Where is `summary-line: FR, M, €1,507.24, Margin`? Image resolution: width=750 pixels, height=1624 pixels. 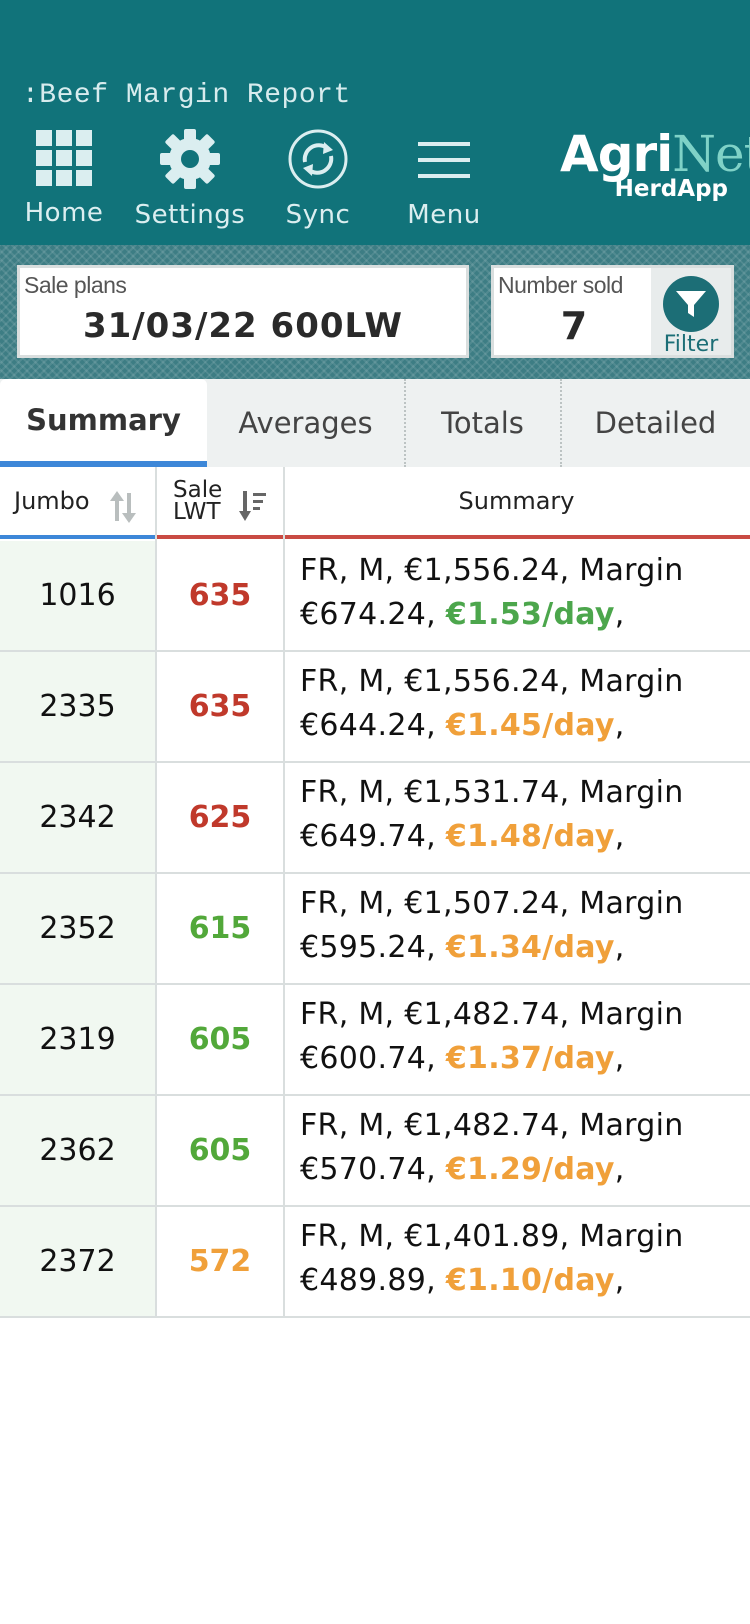
summary-line: FR, M, €1,507.24, Margin is located at coordinates (492, 903).